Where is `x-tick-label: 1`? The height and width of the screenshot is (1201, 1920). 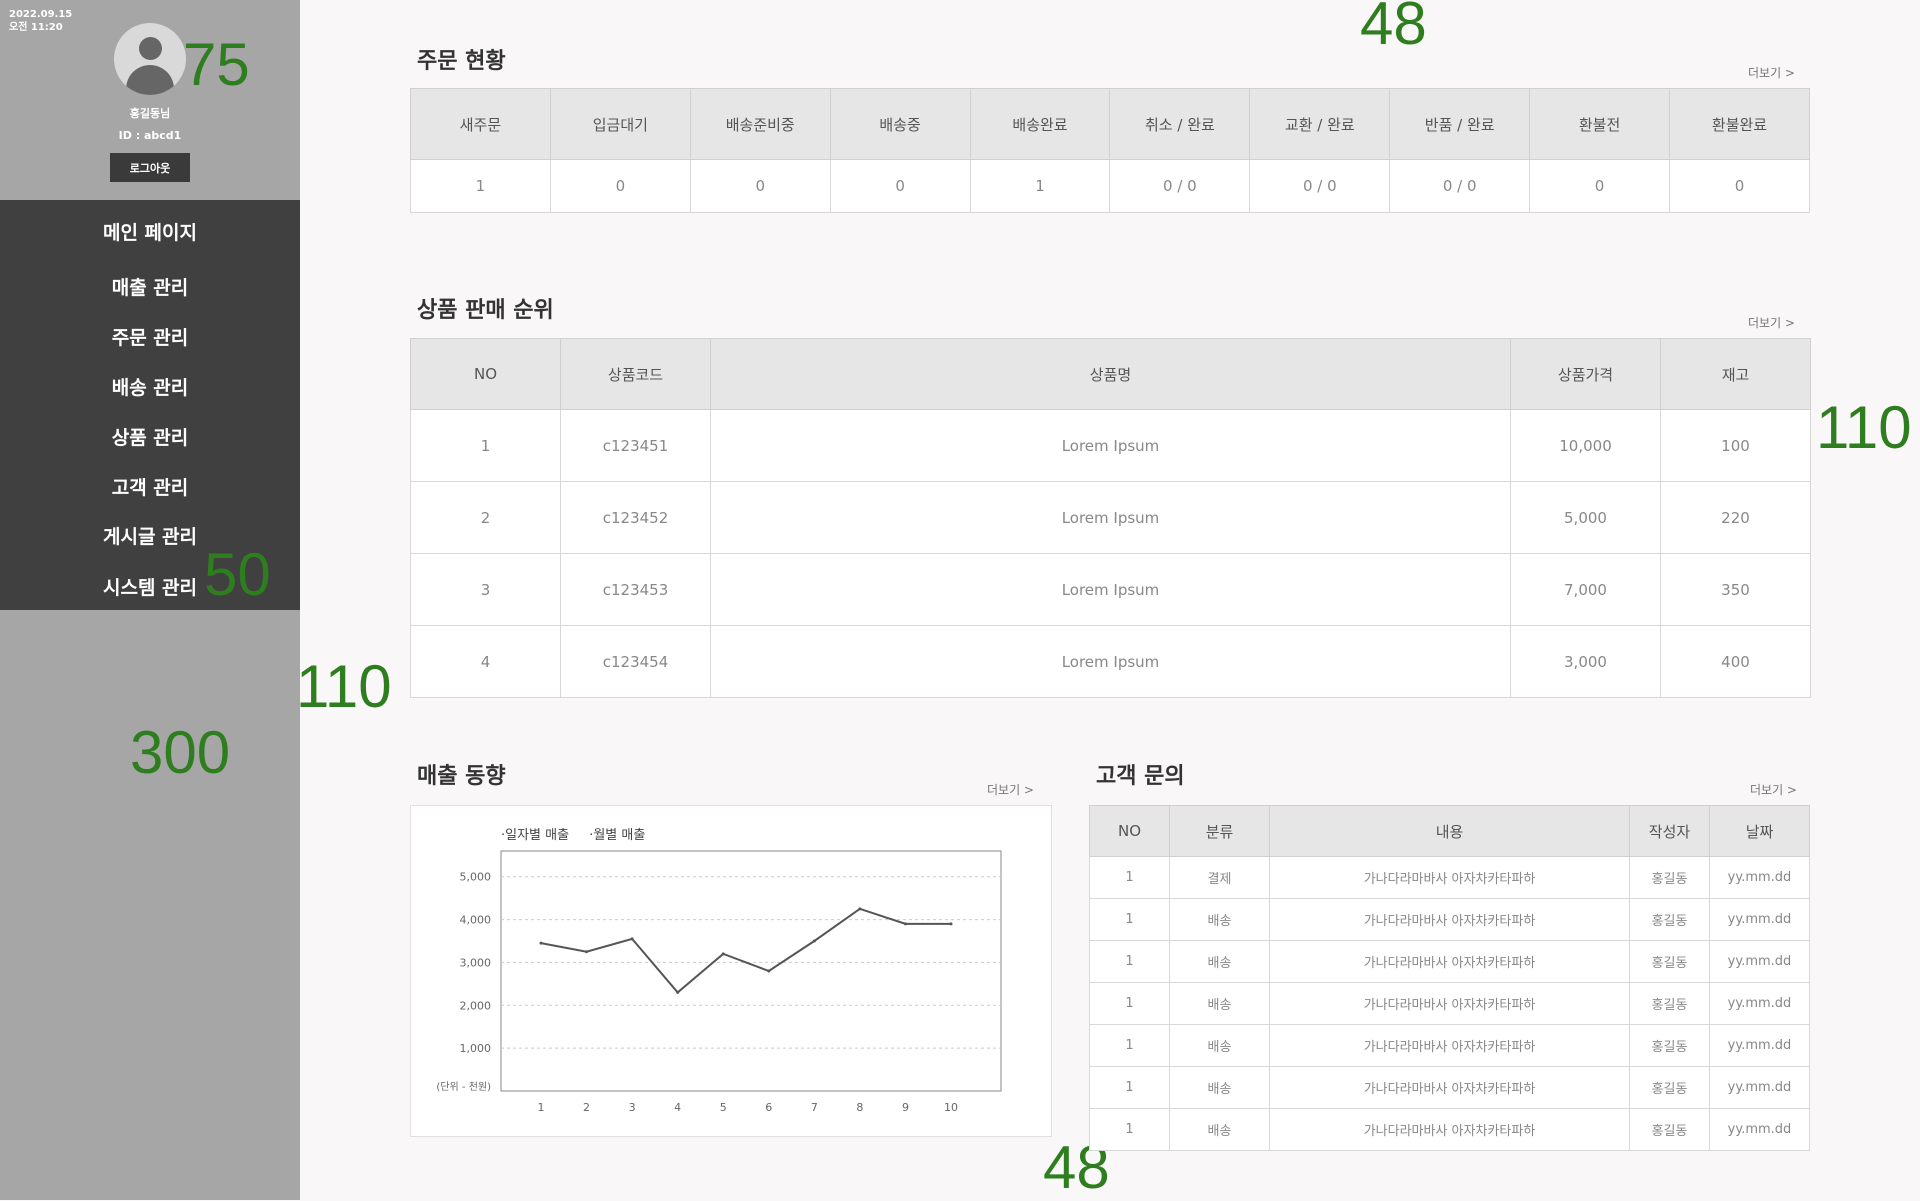
x-tick-label: 1 is located at coordinates (541, 1107).